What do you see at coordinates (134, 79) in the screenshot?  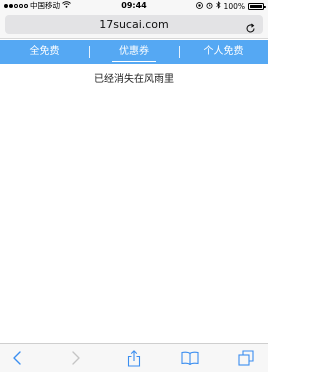 I see `content-message: 已经消失在风雨里` at bounding box center [134, 79].